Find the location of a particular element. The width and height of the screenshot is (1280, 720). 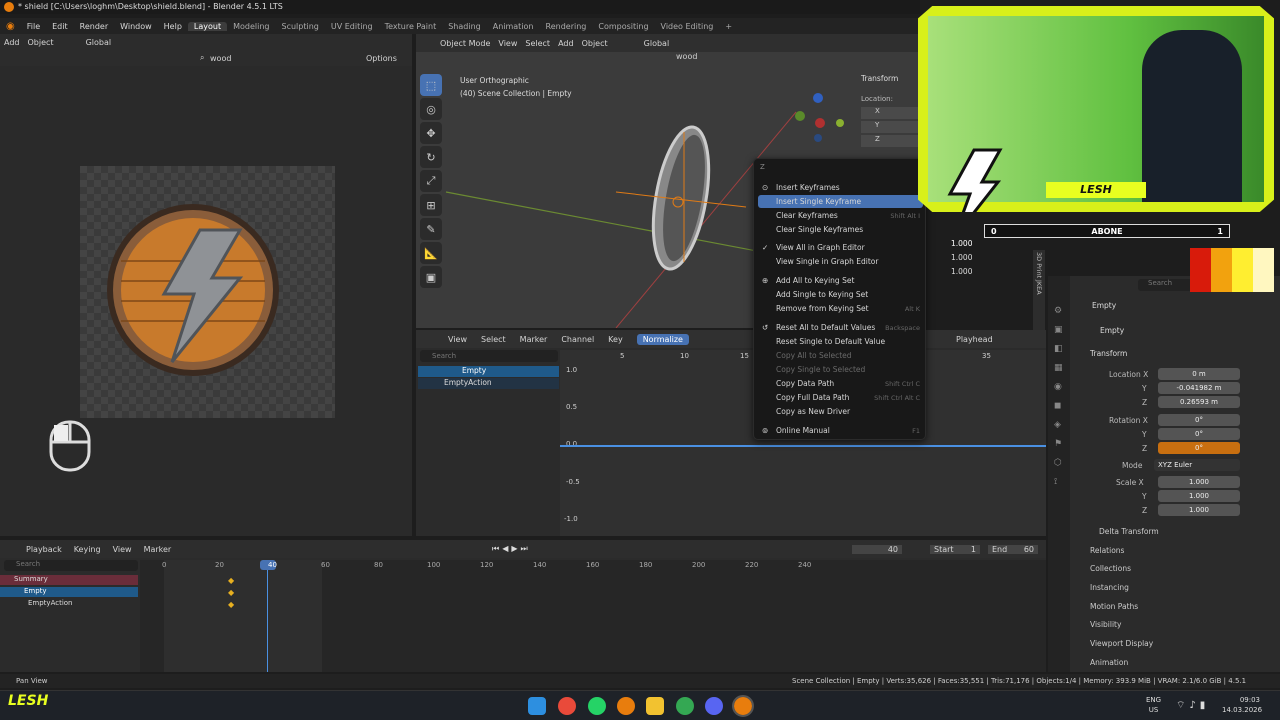

context-menu-item: Clear Keyframes is located at coordinates (807, 215).